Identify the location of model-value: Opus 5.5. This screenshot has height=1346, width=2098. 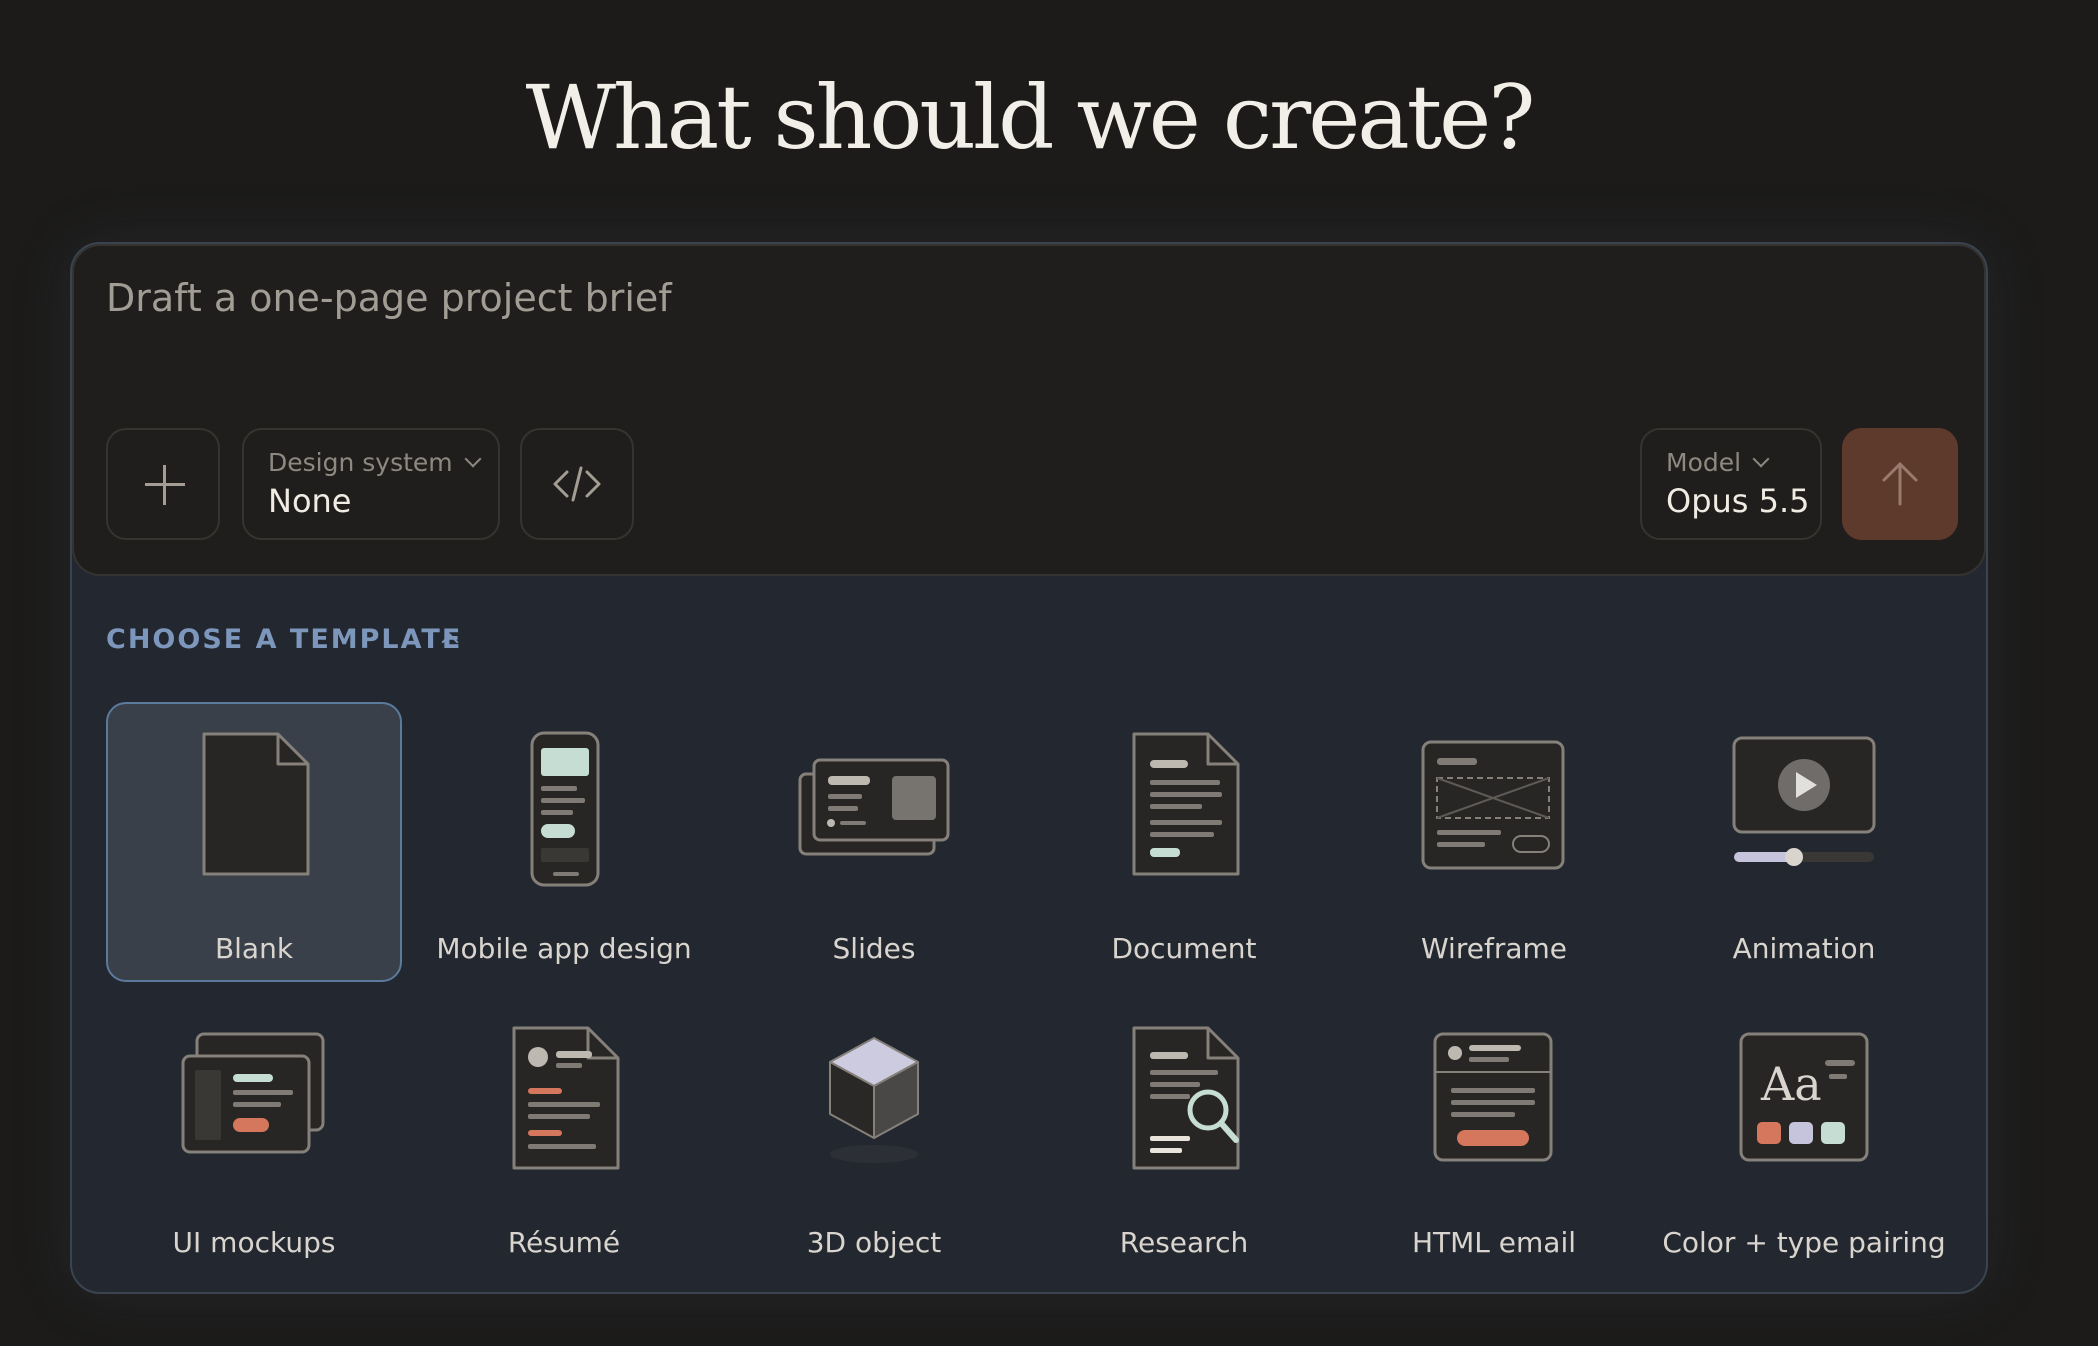
(1738, 501).